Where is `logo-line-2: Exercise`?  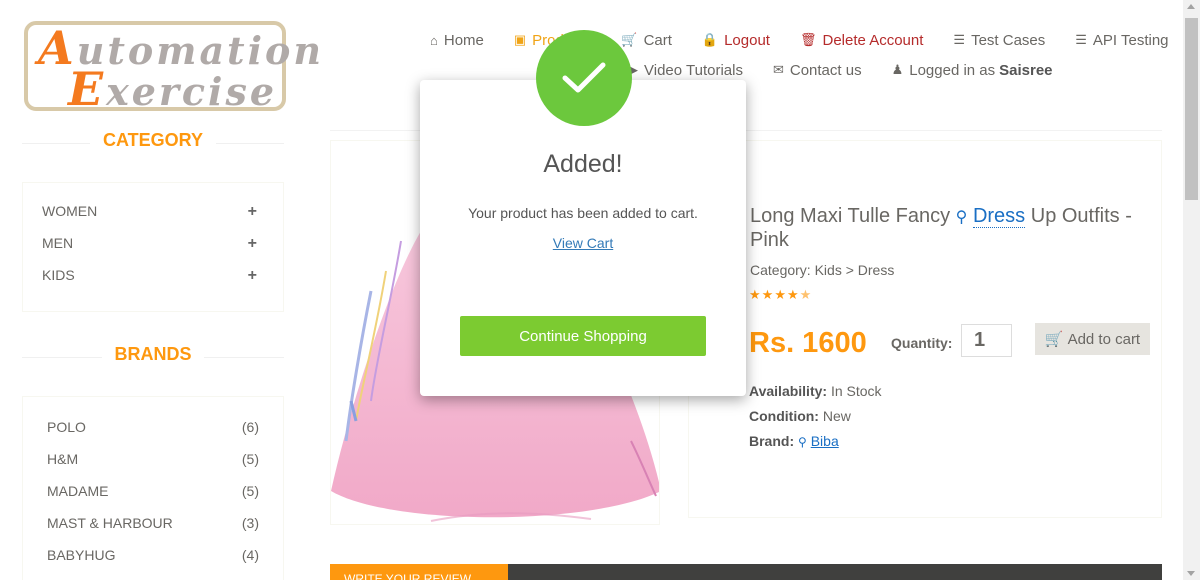
logo-line-2: Exercise is located at coordinates (173, 89).